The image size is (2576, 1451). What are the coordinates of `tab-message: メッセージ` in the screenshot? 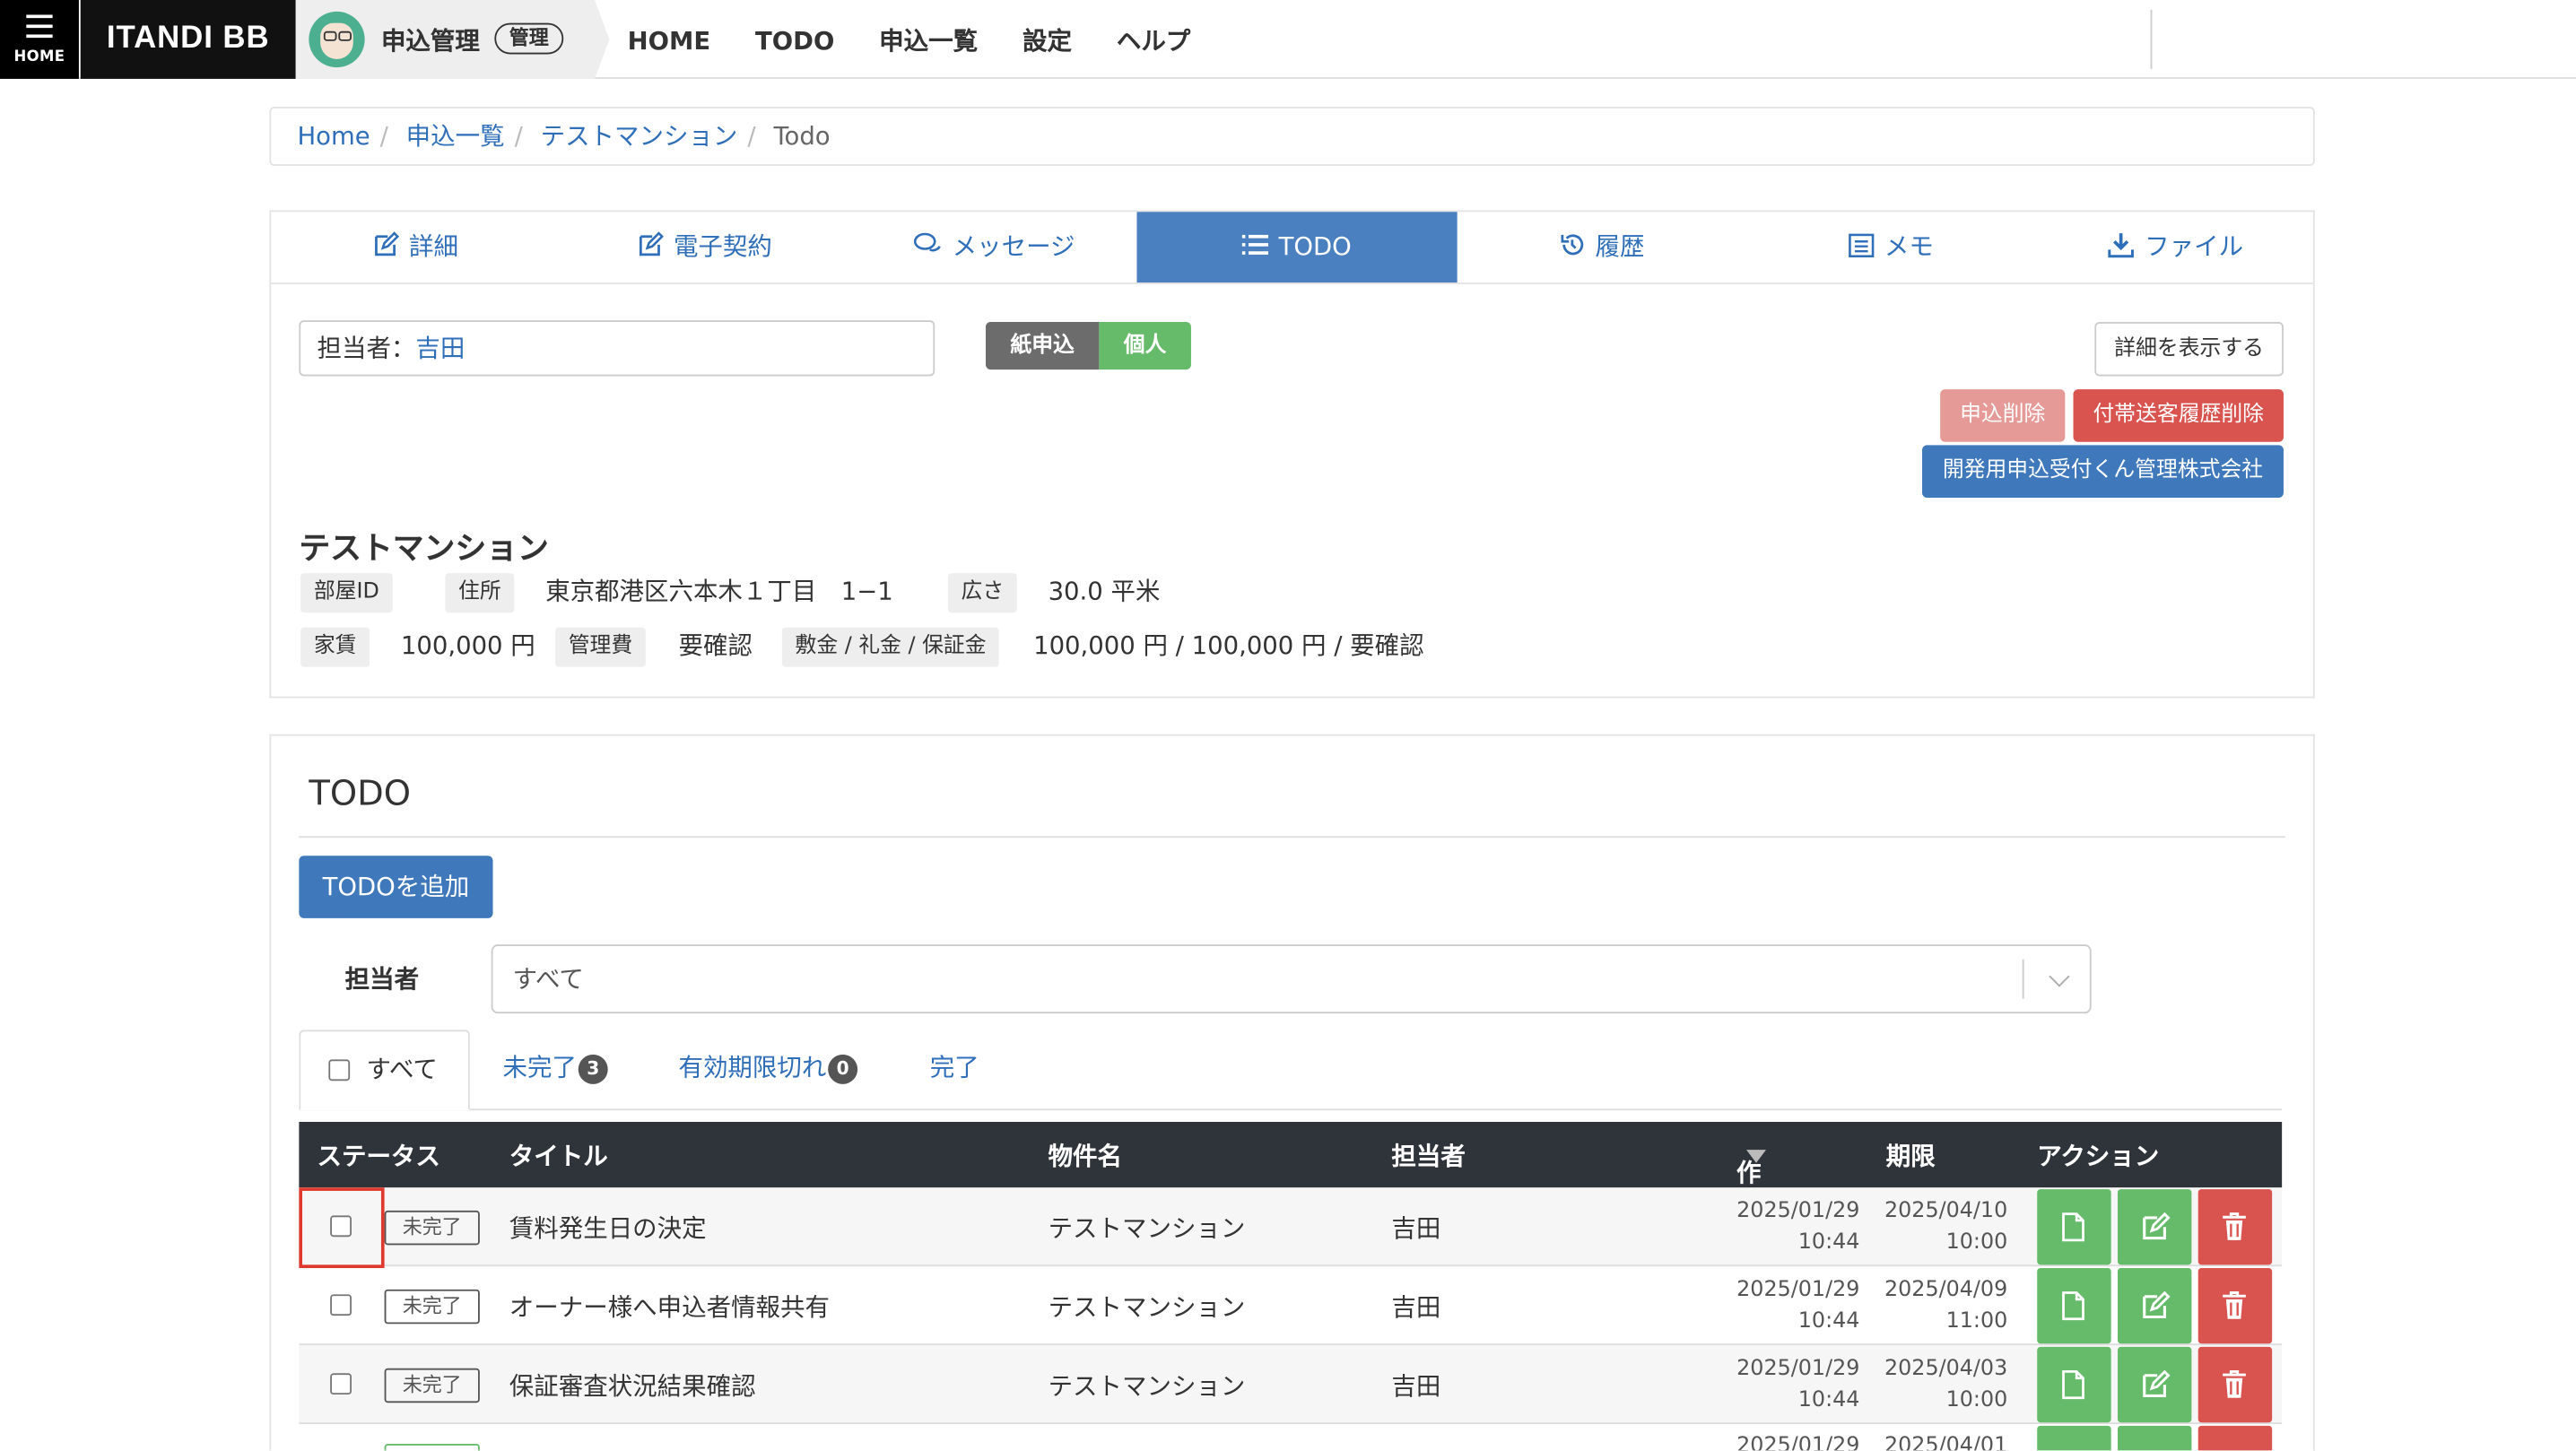 It's located at (993, 247).